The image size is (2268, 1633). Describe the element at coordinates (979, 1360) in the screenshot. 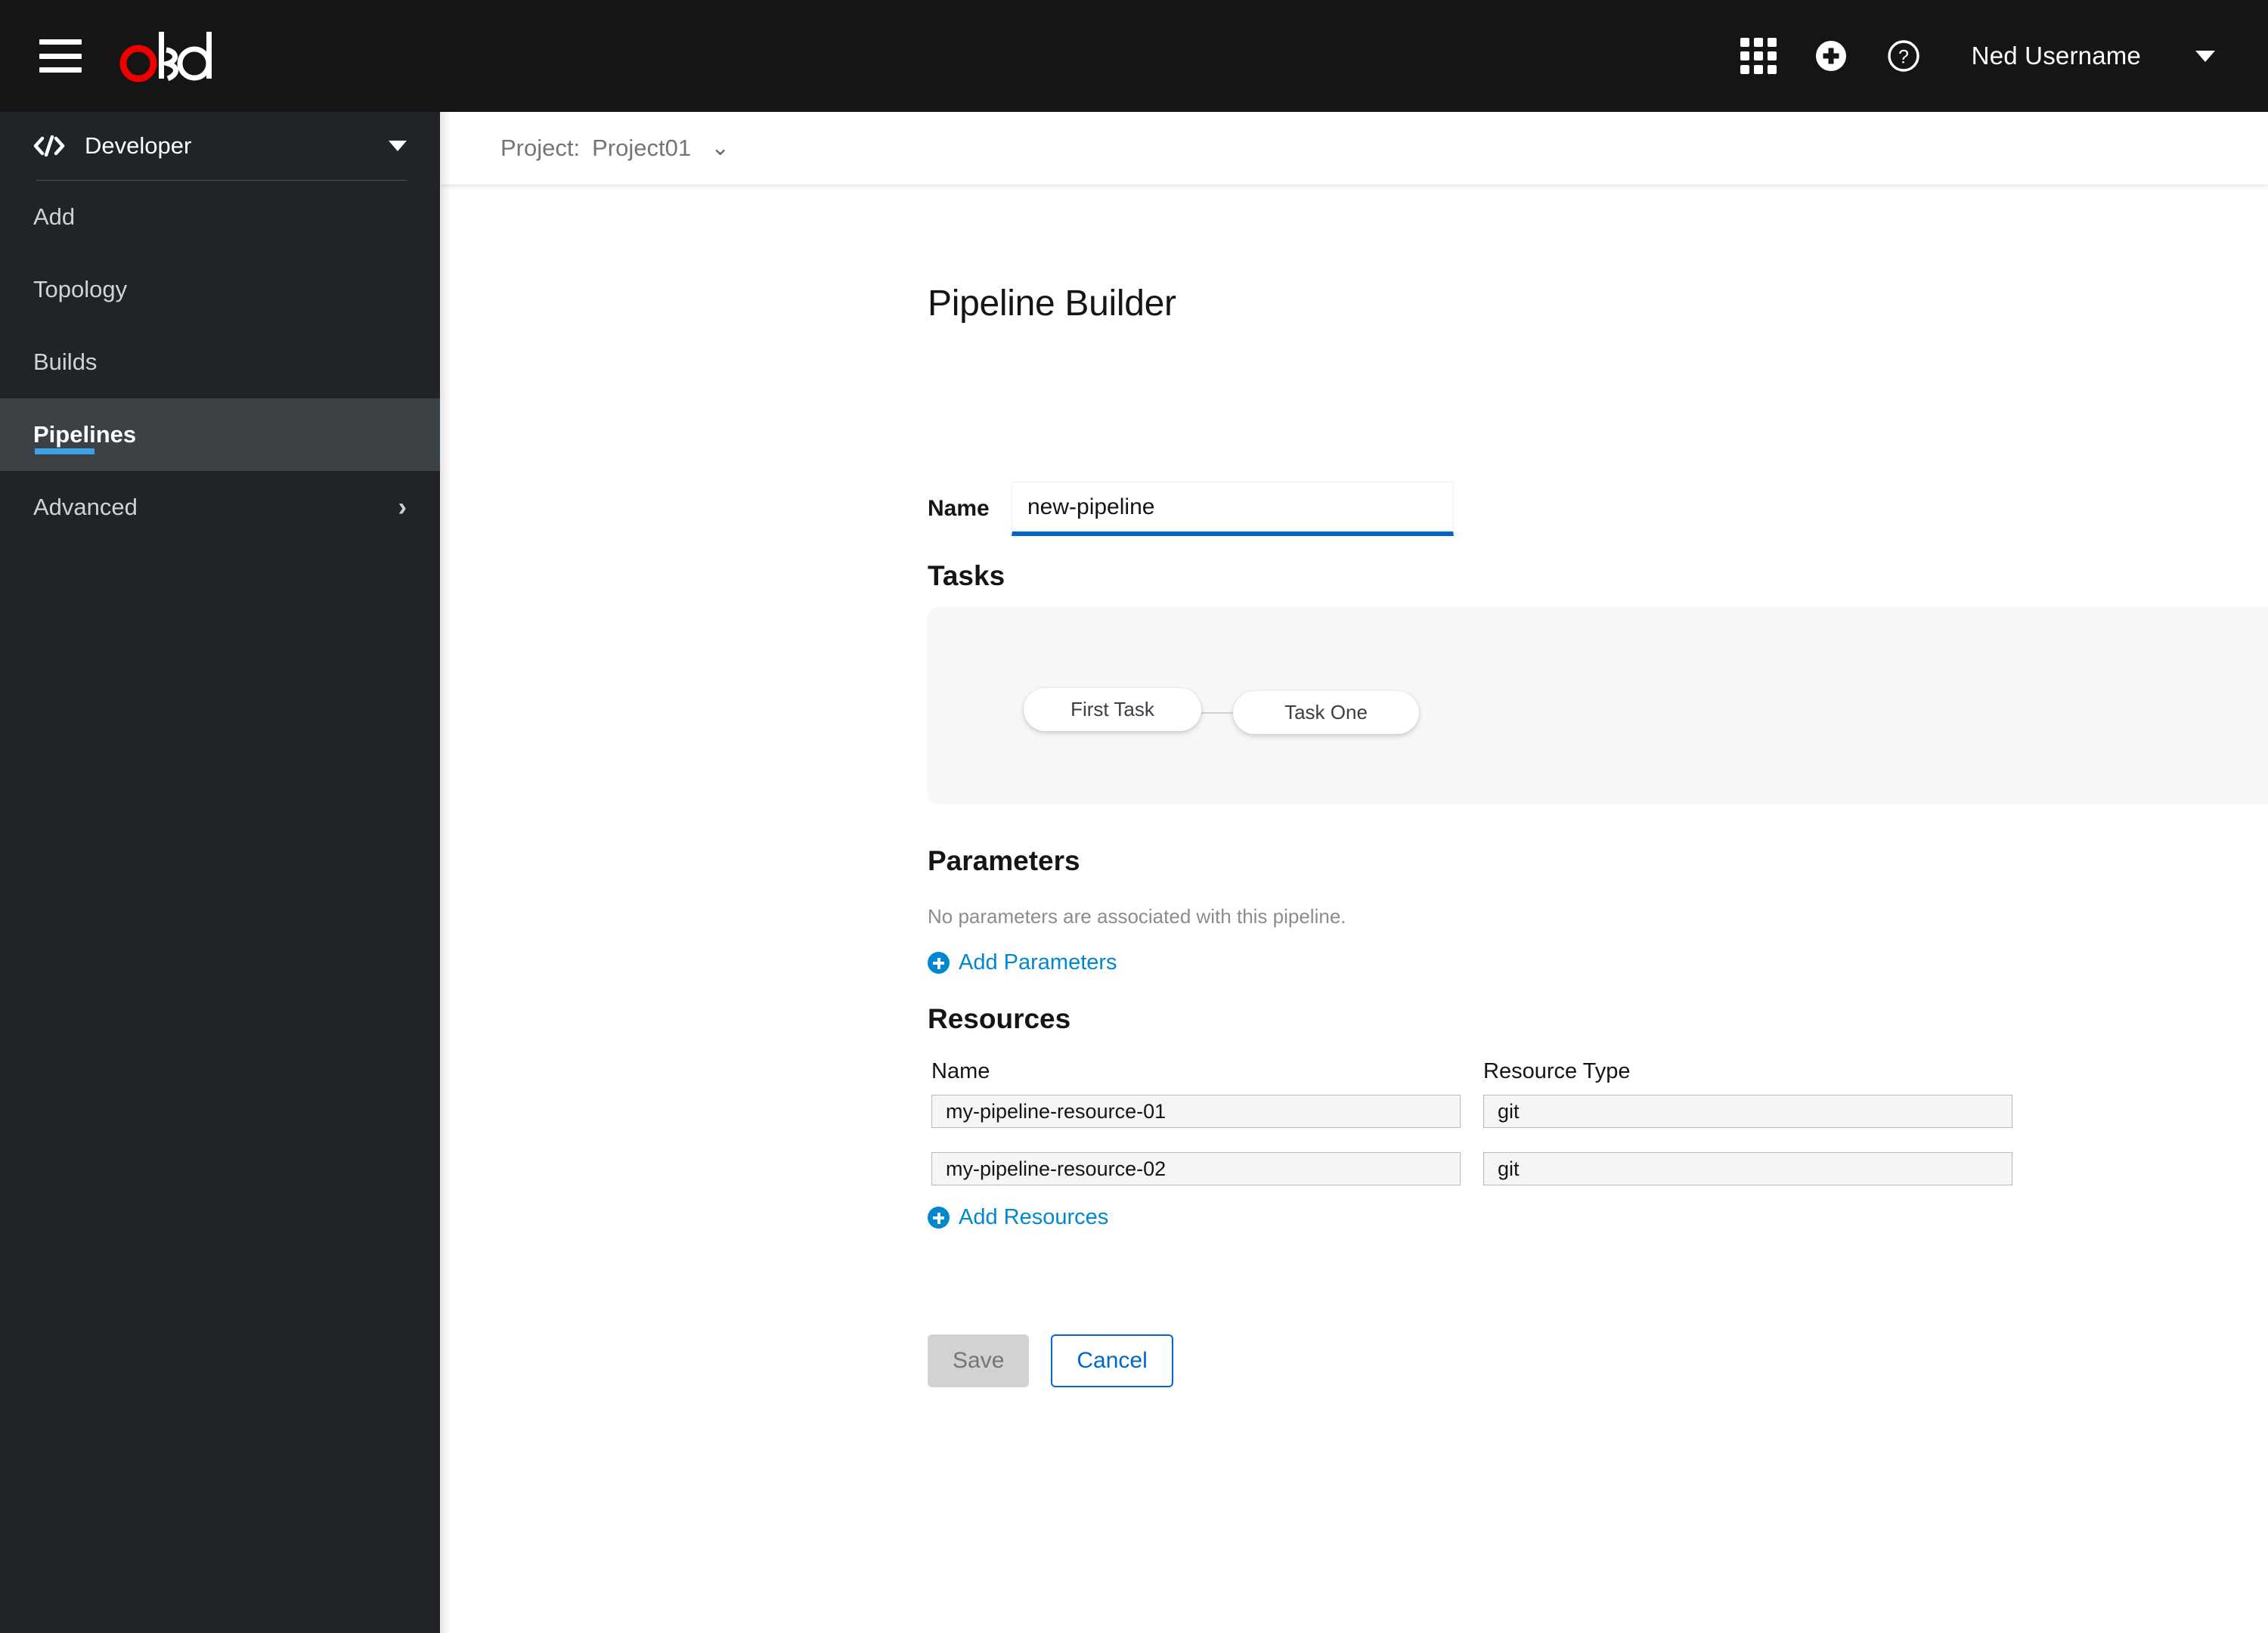

I see `save-button: Save` at that location.